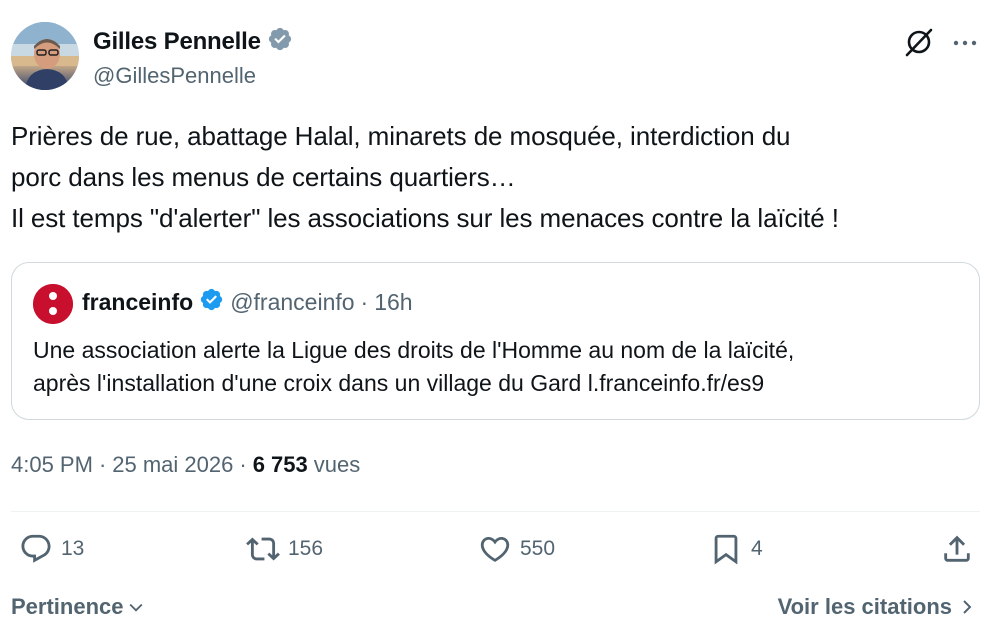 This screenshot has width=1004, height=629. Describe the element at coordinates (292, 302) in the screenshot. I see `quoted-author-handle: @franceinfo` at that location.